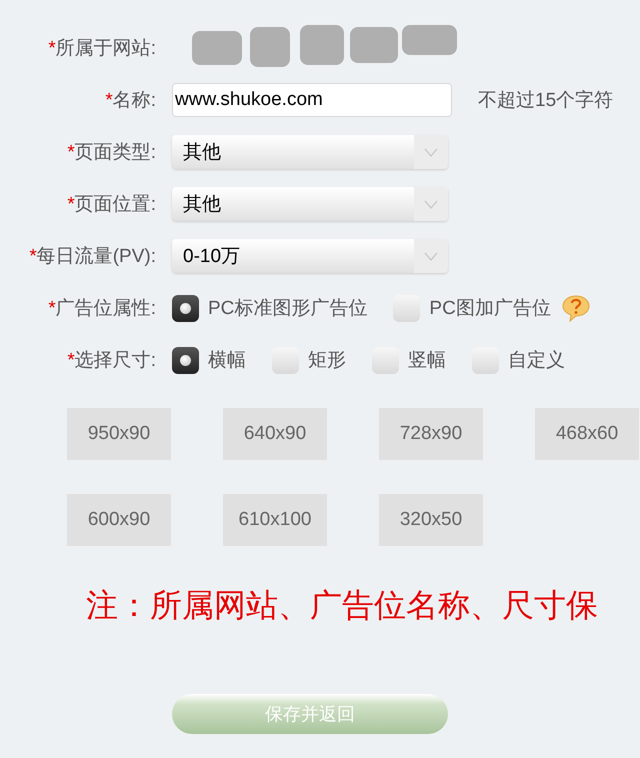 The height and width of the screenshot is (758, 640). What do you see at coordinates (119, 434) in the screenshot?
I see `size-option: 950x90` at bounding box center [119, 434].